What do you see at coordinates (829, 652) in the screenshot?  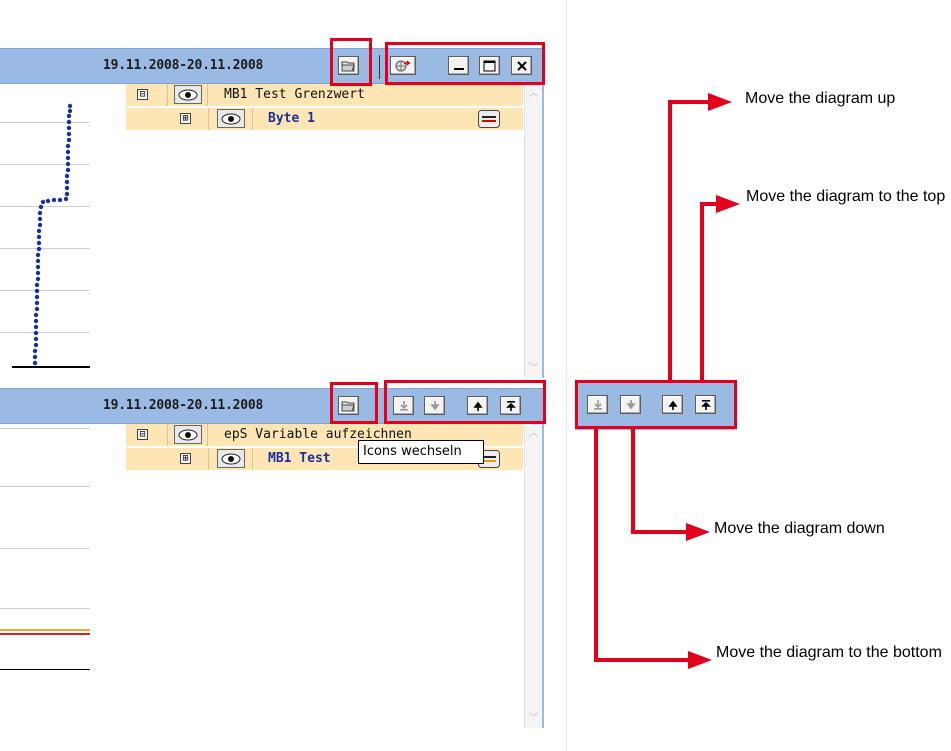 I see `annotation-move-bottom: Move the diagram to the bottom` at bounding box center [829, 652].